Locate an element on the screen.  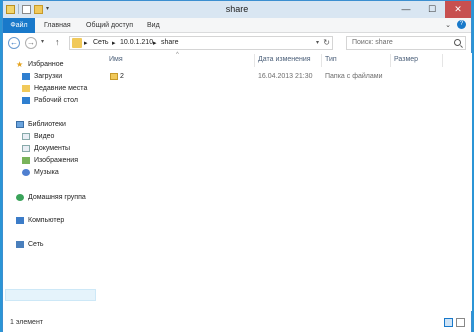
tab-share: Общий доступ is located at coordinates (109, 25).